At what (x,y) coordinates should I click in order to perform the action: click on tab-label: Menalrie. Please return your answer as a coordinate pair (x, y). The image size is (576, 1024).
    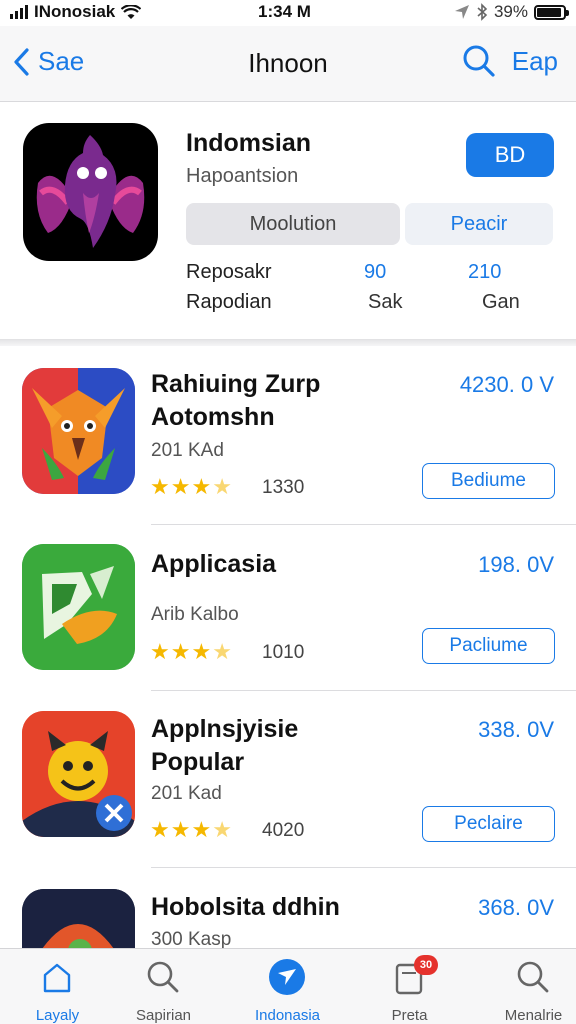
    Looking at the image, I should click on (533, 1015).